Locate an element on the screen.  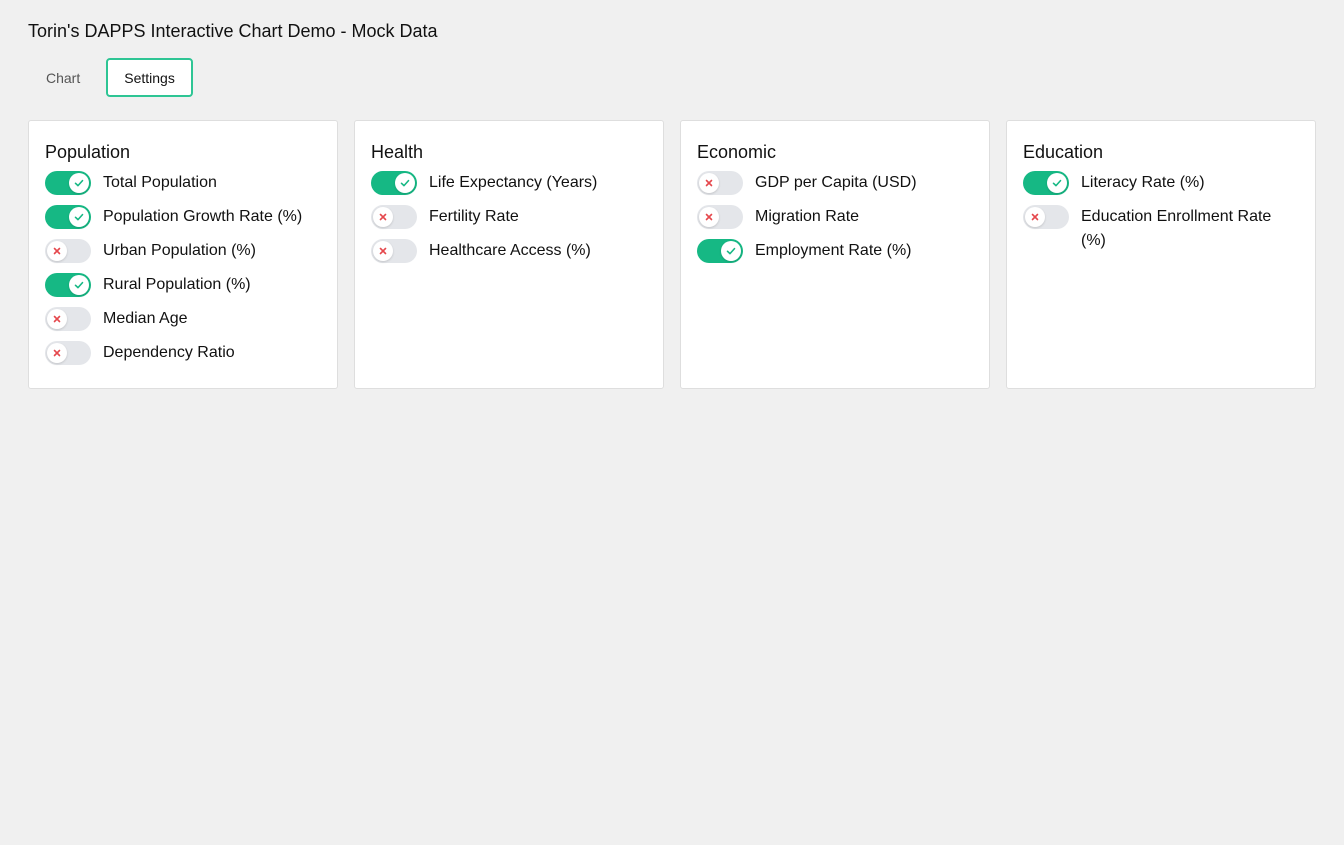
setting-label: Dependency Ratio is located at coordinates (169, 352).